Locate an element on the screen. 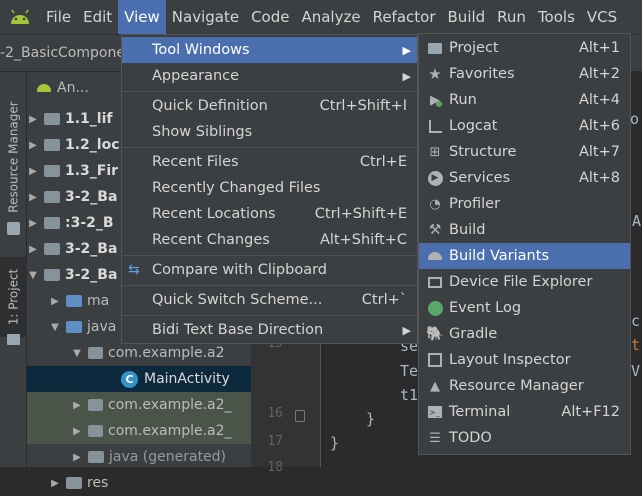  menu-item-label: Recently Changed Files is located at coordinates (236, 188).